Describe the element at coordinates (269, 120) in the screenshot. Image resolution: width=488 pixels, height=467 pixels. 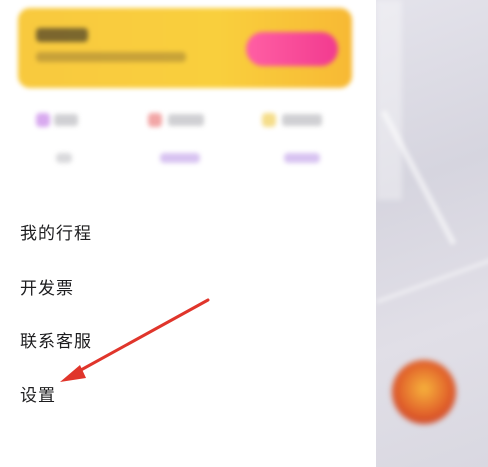
I see `yellow-icon` at that location.